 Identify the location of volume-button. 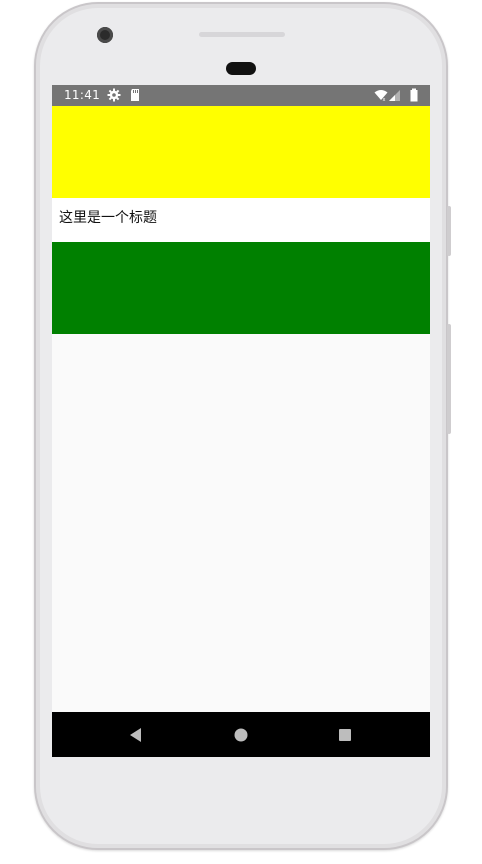
(449, 379).